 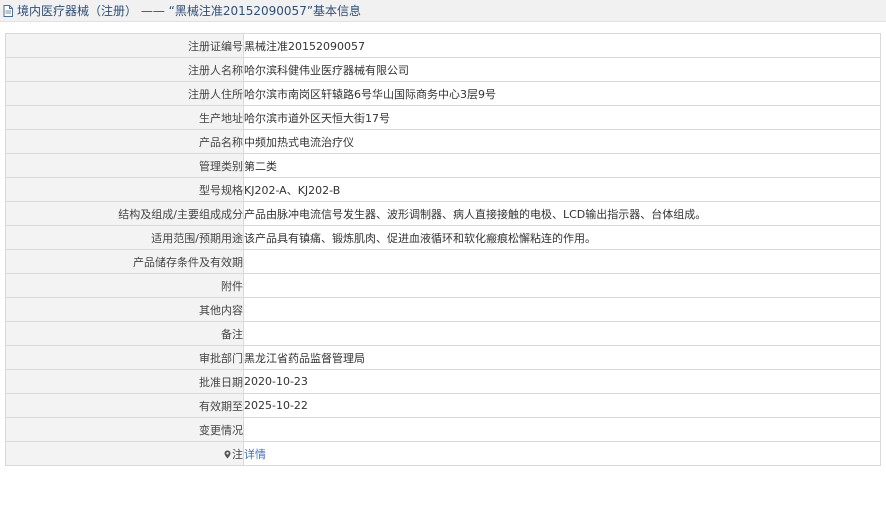 What do you see at coordinates (562, 93) in the screenshot?
I see `row-value: 哈尔滨市南岗区轩辕路6号华山国际商务中心3层9号` at bounding box center [562, 93].